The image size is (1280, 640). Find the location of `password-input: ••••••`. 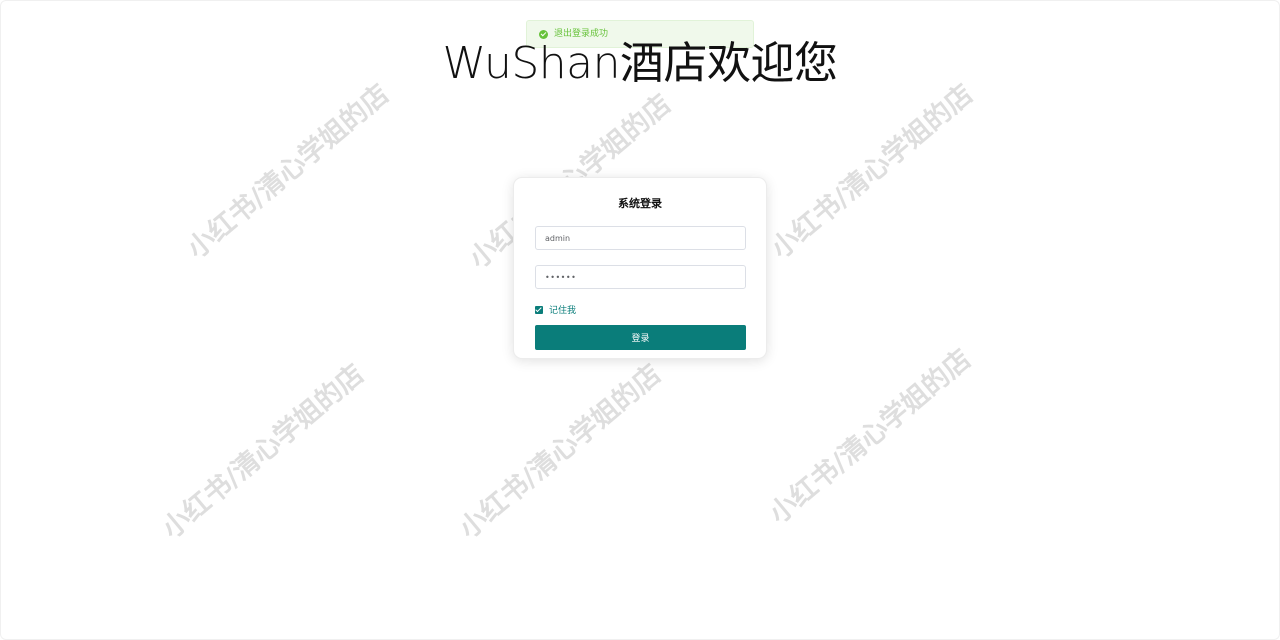

password-input: •••••• is located at coordinates (640, 277).